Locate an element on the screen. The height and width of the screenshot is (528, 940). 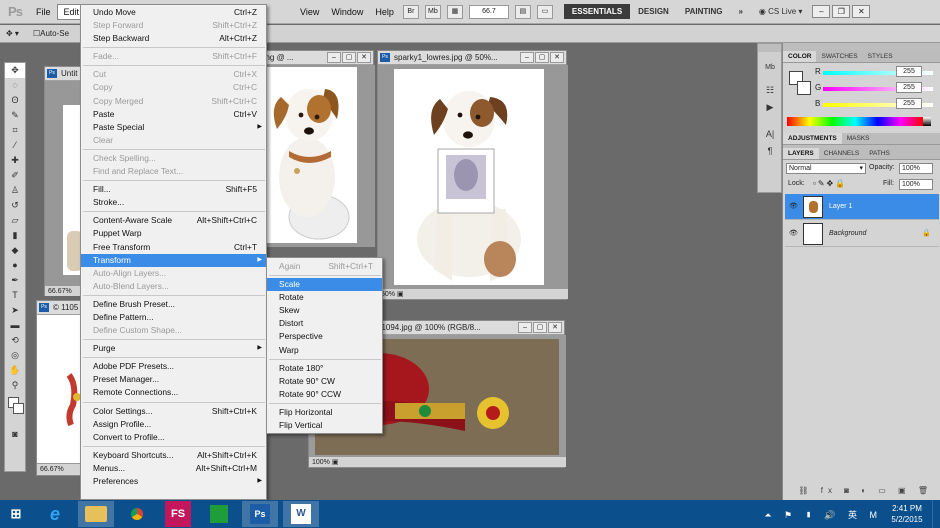
menu-file: File is located at coordinates (43, 12).